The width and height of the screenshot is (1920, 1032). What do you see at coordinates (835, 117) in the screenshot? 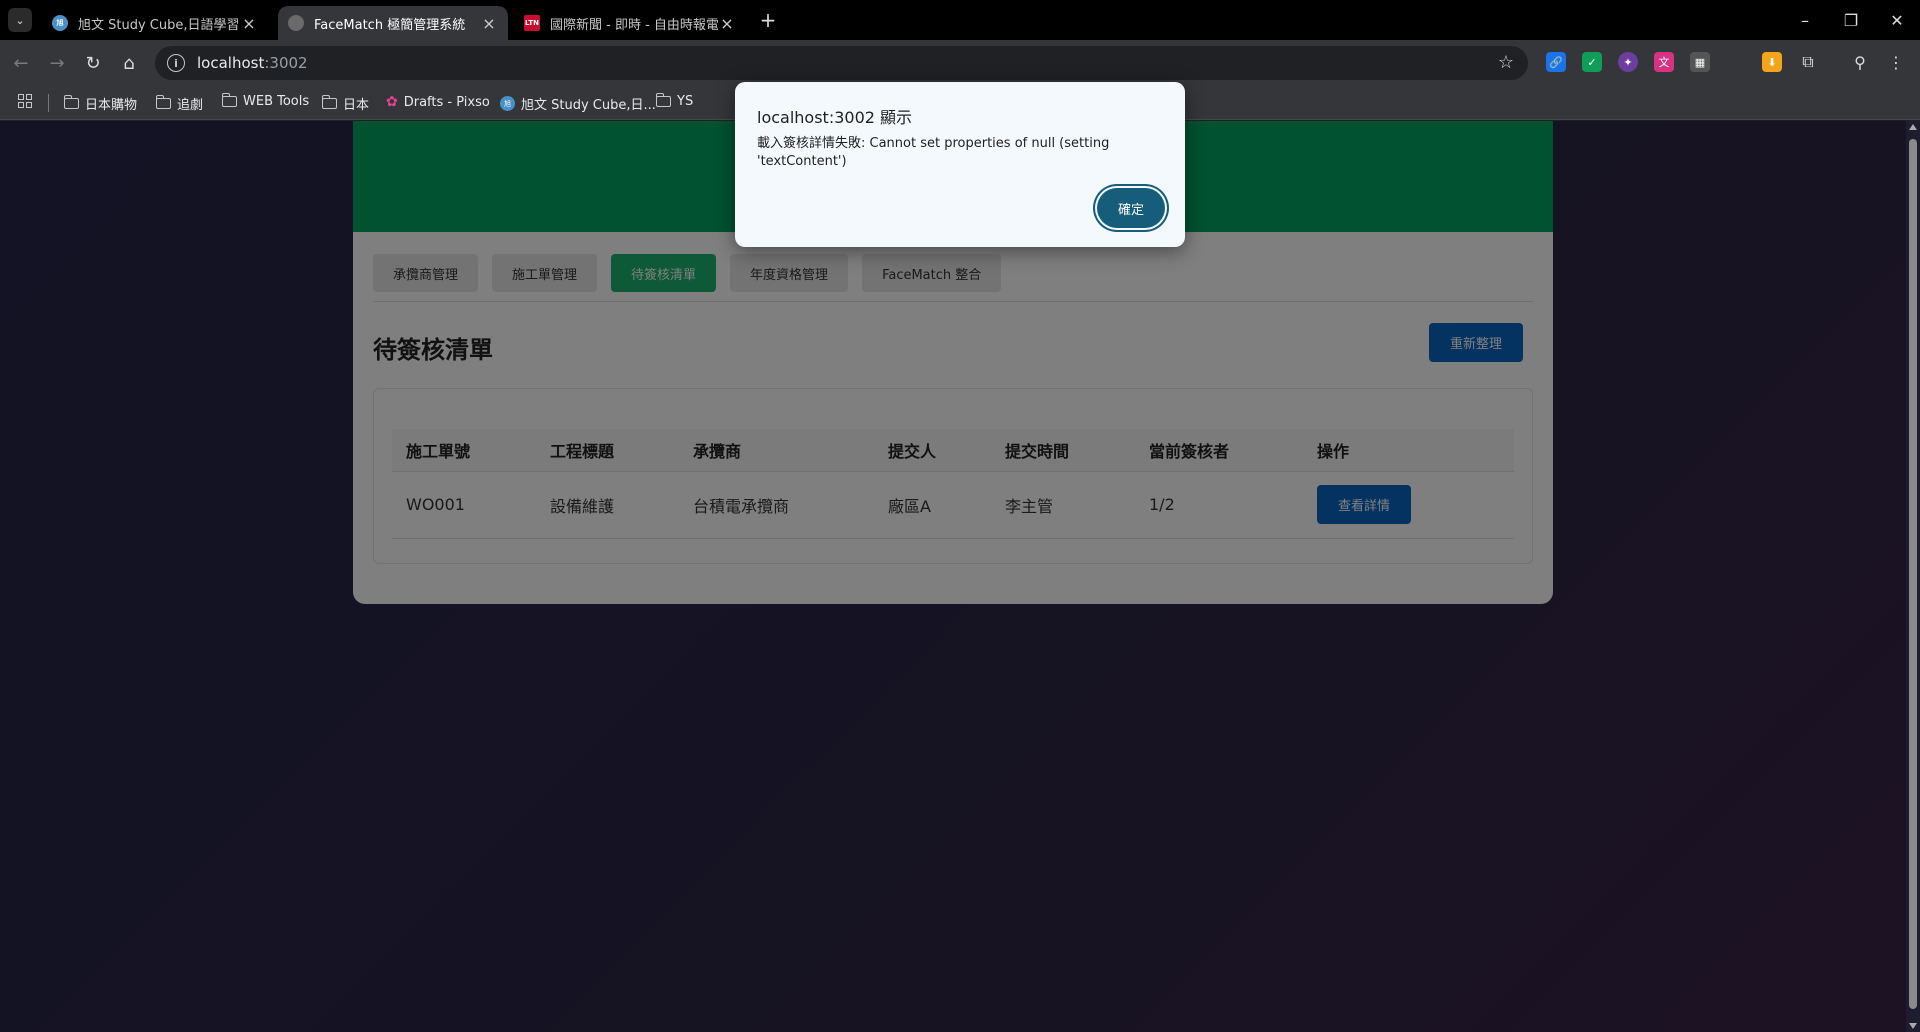
I see `dialog-title: localhost:3002 顯示` at bounding box center [835, 117].